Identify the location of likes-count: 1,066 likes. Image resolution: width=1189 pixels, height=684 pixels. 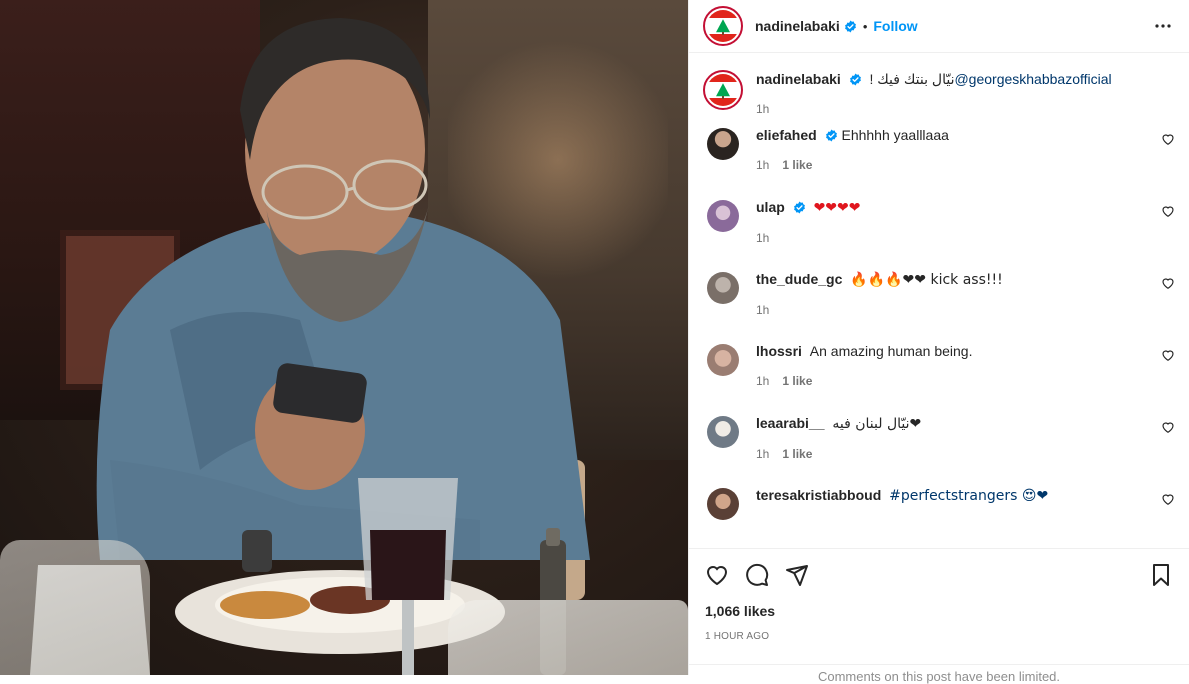
(939, 611).